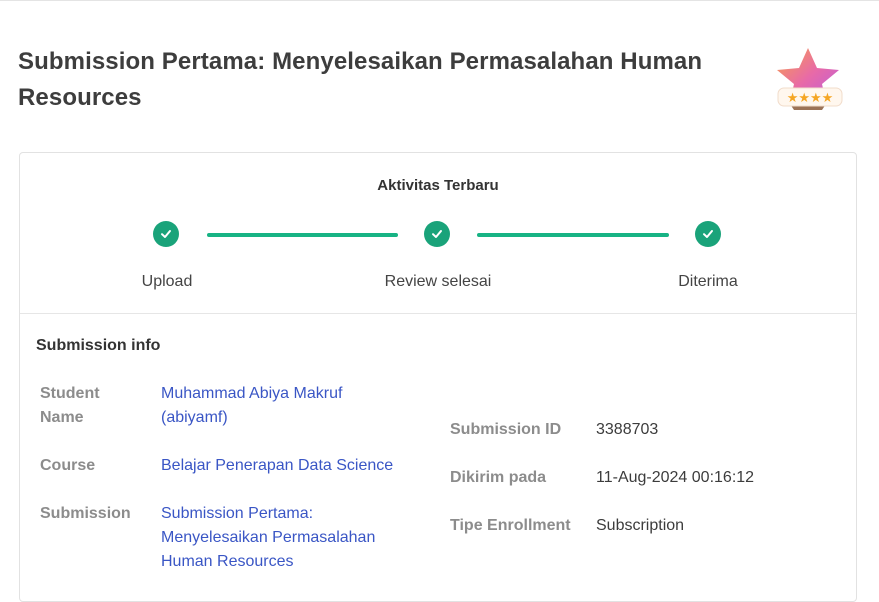 This screenshot has width=879, height=602. Describe the element at coordinates (439, 0) in the screenshot. I see `top-divider` at that location.